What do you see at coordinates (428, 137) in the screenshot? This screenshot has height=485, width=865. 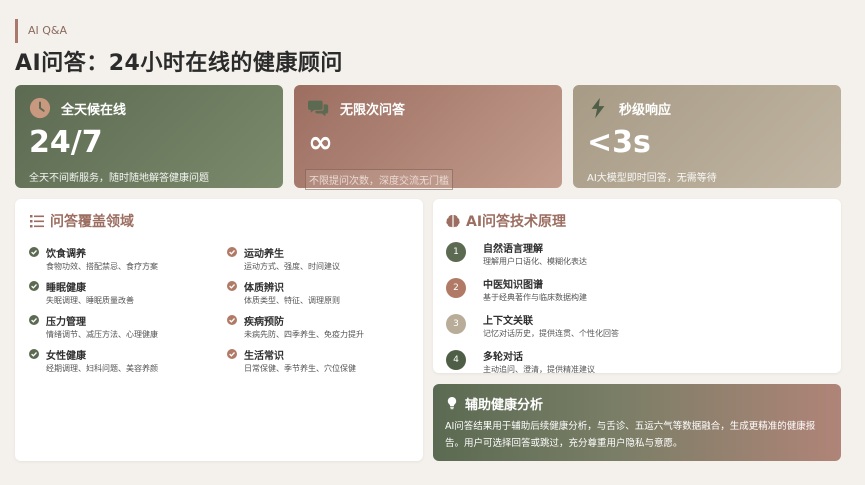 I see `stat-card-unlimited: 无限次问答 ∞ 不限提问次数，深度交流无门槛` at bounding box center [428, 137].